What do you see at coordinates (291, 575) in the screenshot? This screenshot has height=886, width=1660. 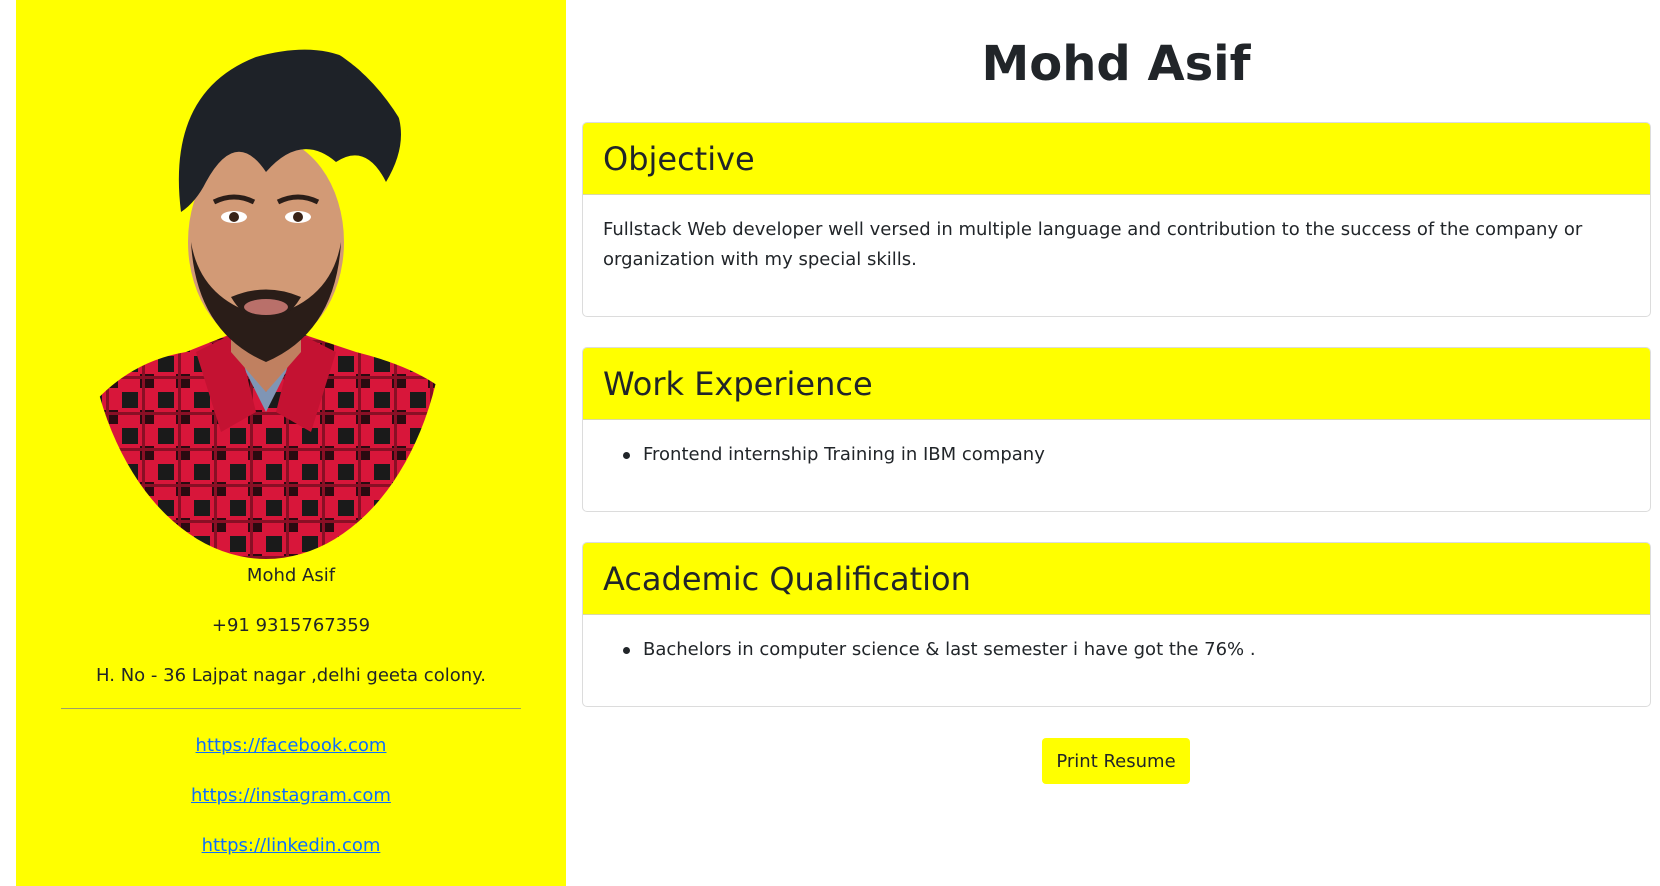 I see `sidebar-name: Mohd Asif` at bounding box center [291, 575].